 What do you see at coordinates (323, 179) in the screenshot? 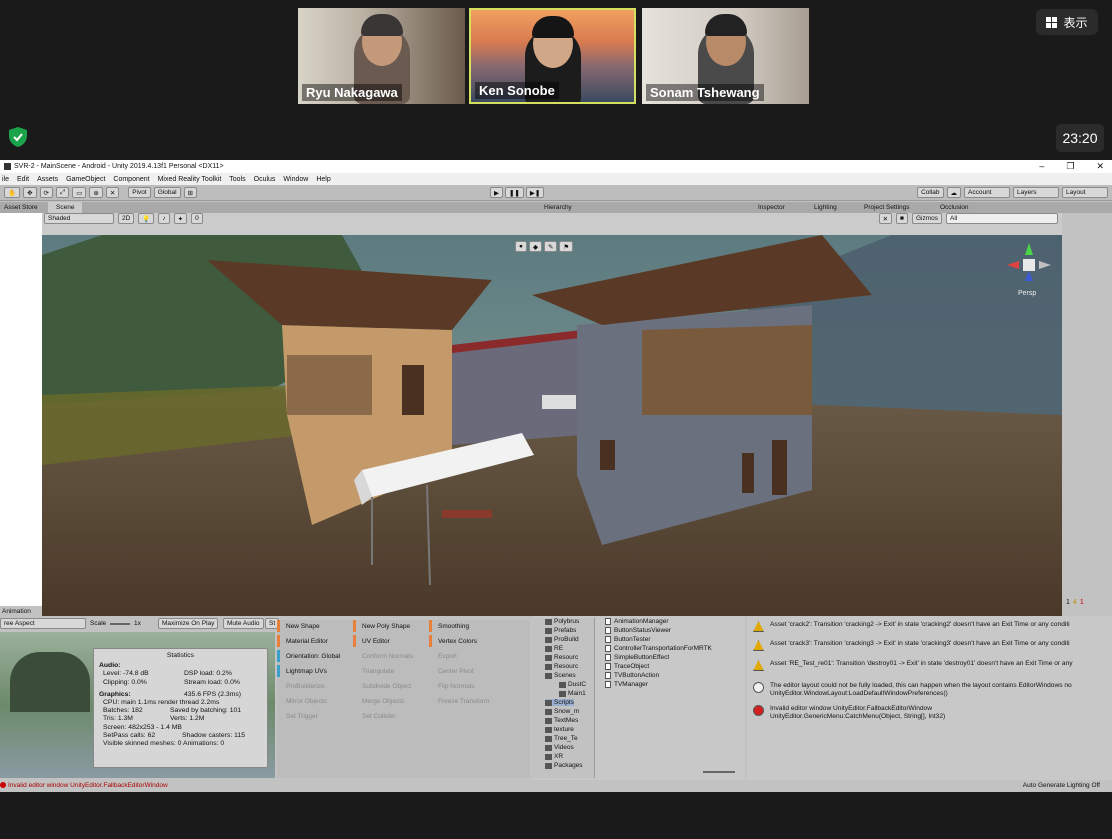
I see `menu-help: Help` at bounding box center [323, 179].